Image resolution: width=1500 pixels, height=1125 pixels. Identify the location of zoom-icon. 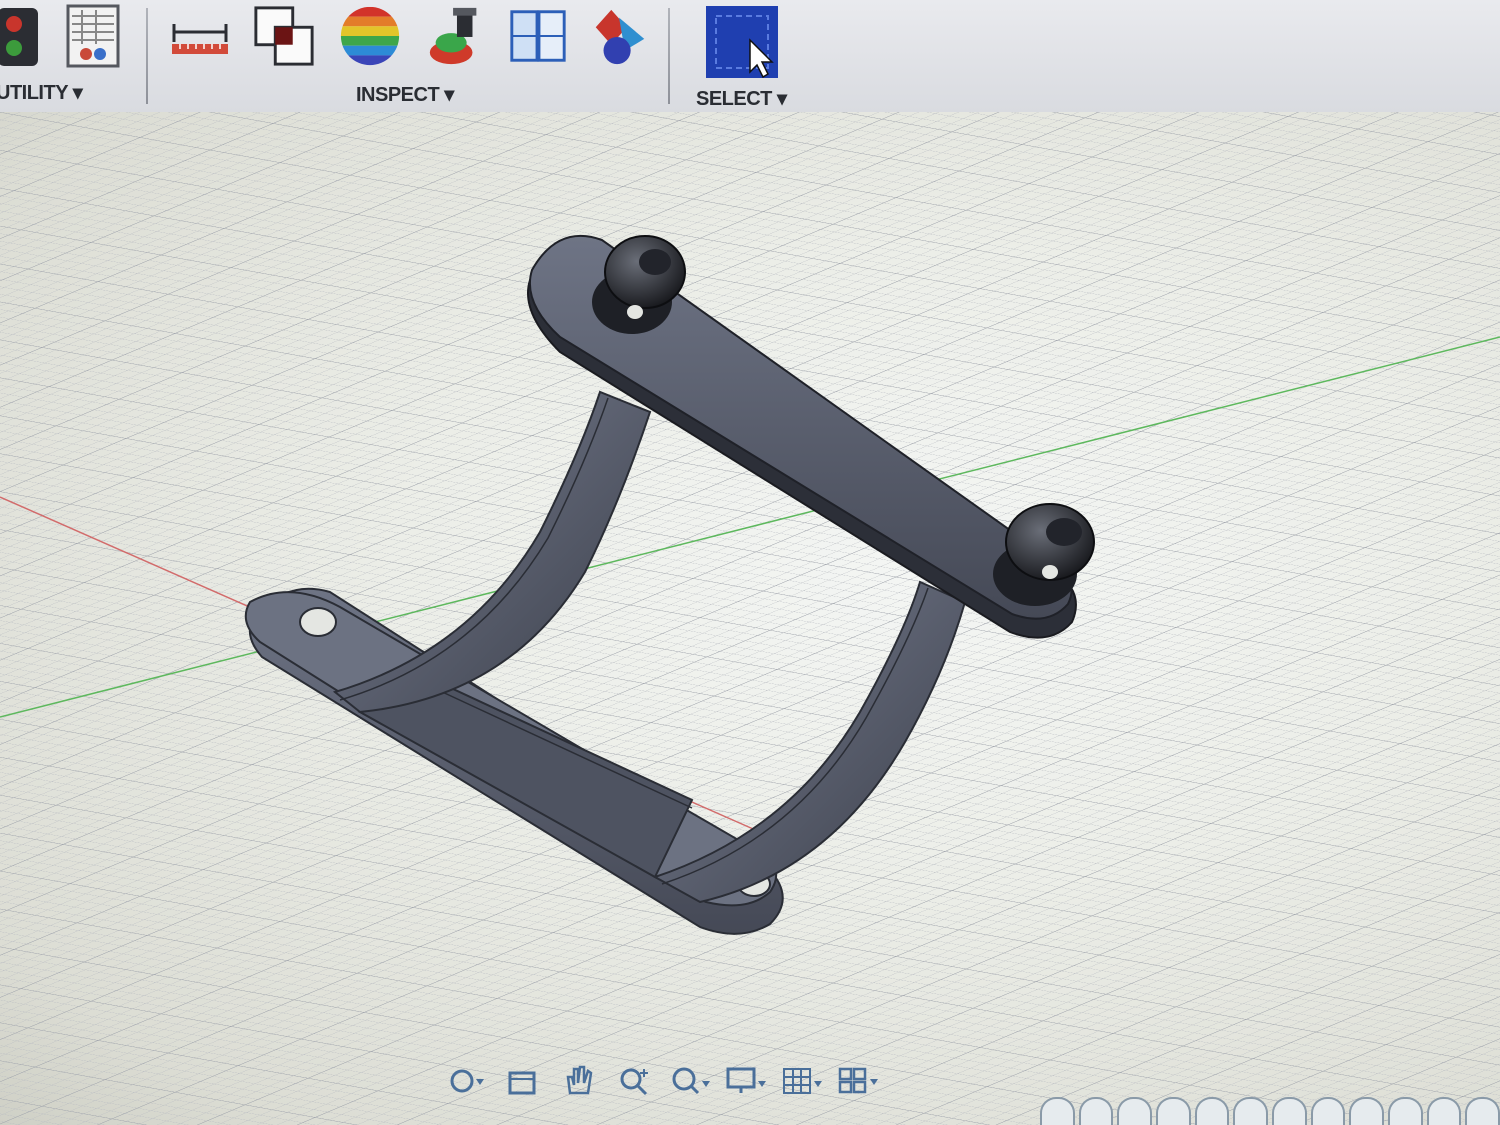
(634, 1081).